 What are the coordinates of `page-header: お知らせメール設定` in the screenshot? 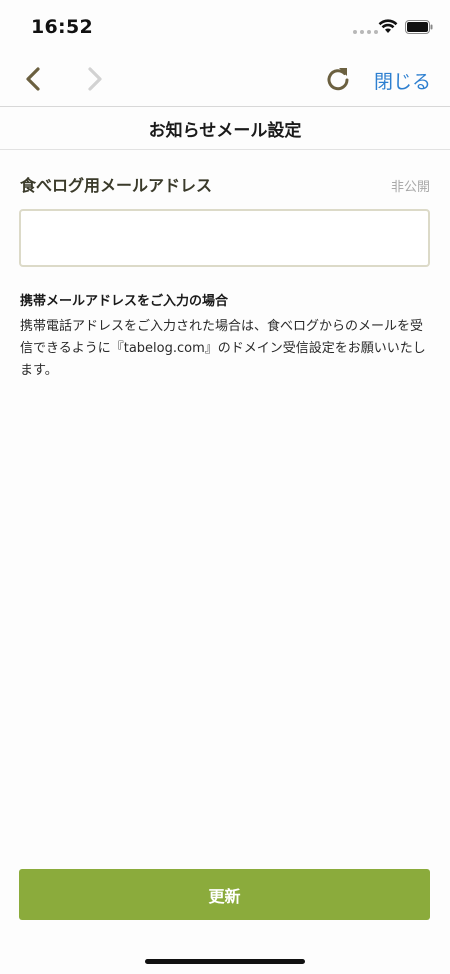 It's located at (225, 128).